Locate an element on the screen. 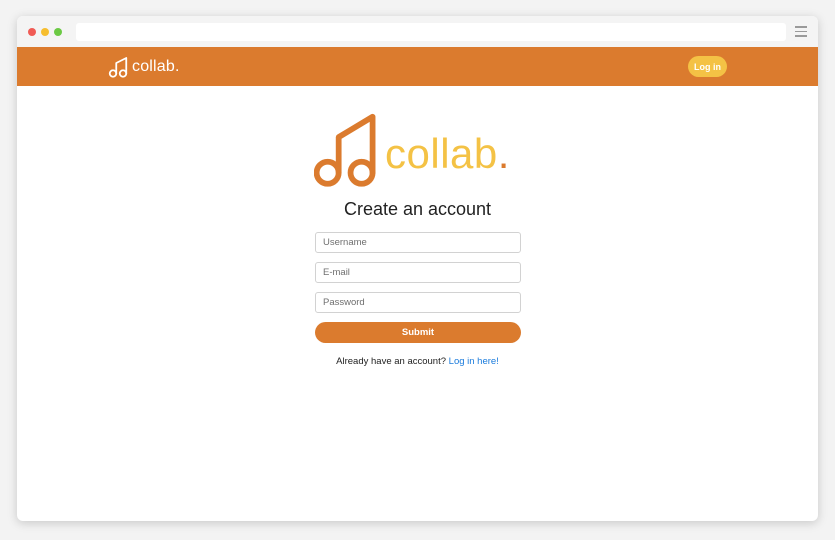 This screenshot has height=540, width=835. password-input is located at coordinates (418, 302).